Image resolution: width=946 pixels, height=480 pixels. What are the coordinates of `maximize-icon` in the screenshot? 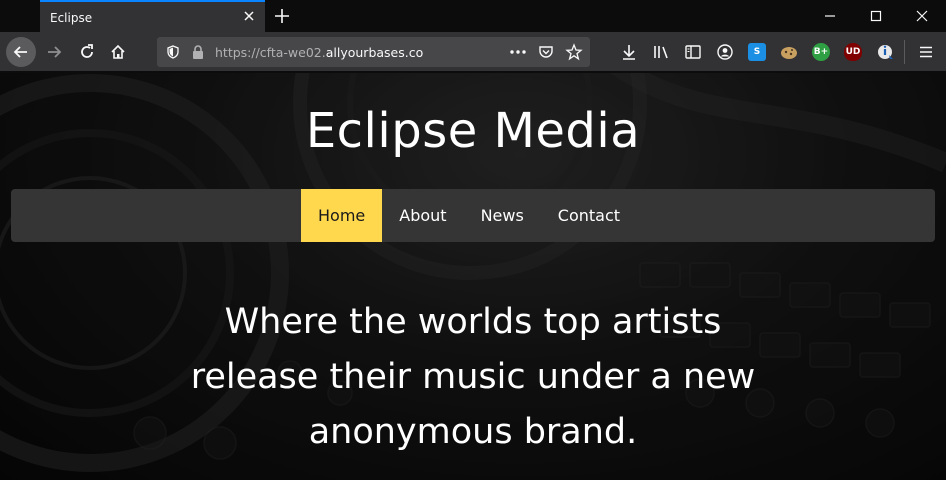 It's located at (876, 16).